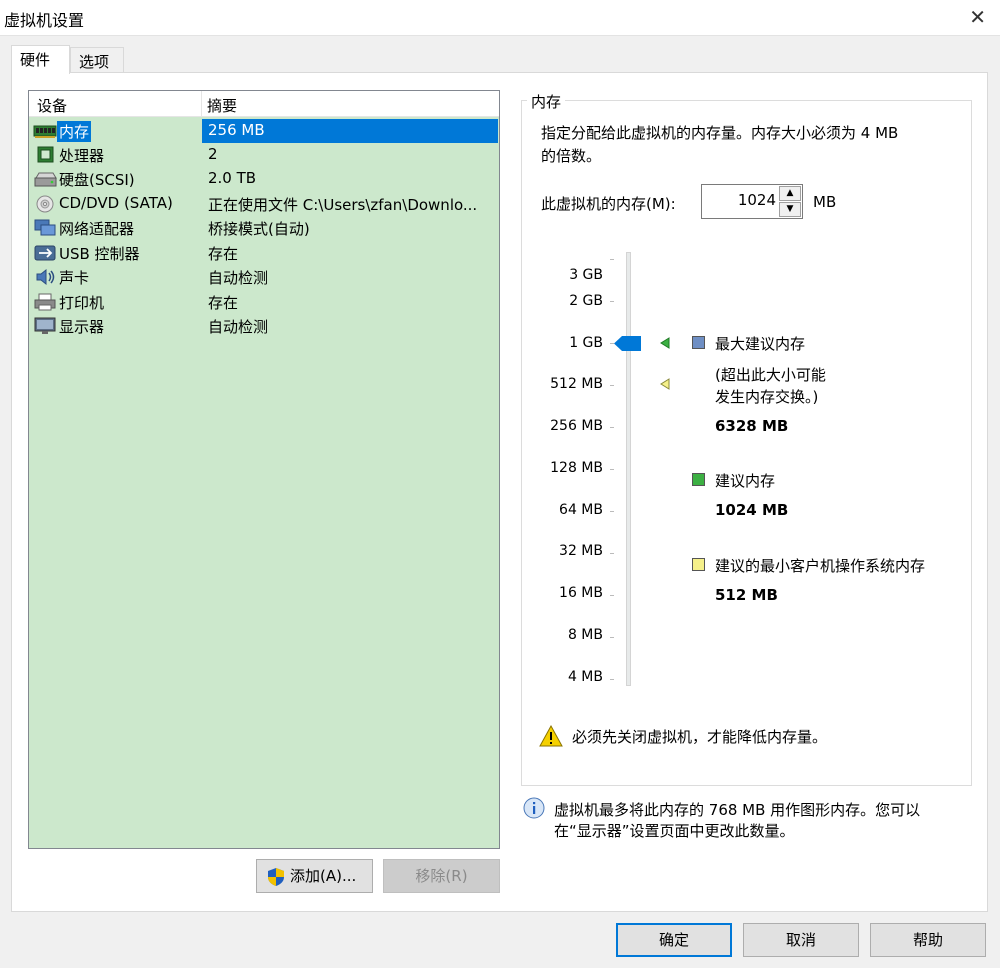  Describe the element at coordinates (586, 301) in the screenshot. I see `scale-label-2gb: 2 GB` at that location.